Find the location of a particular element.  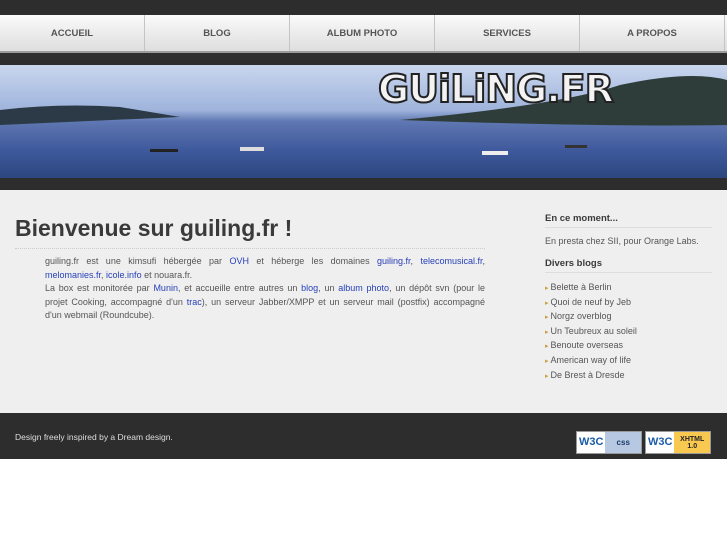

link-munin: Munin is located at coordinates (165, 288).